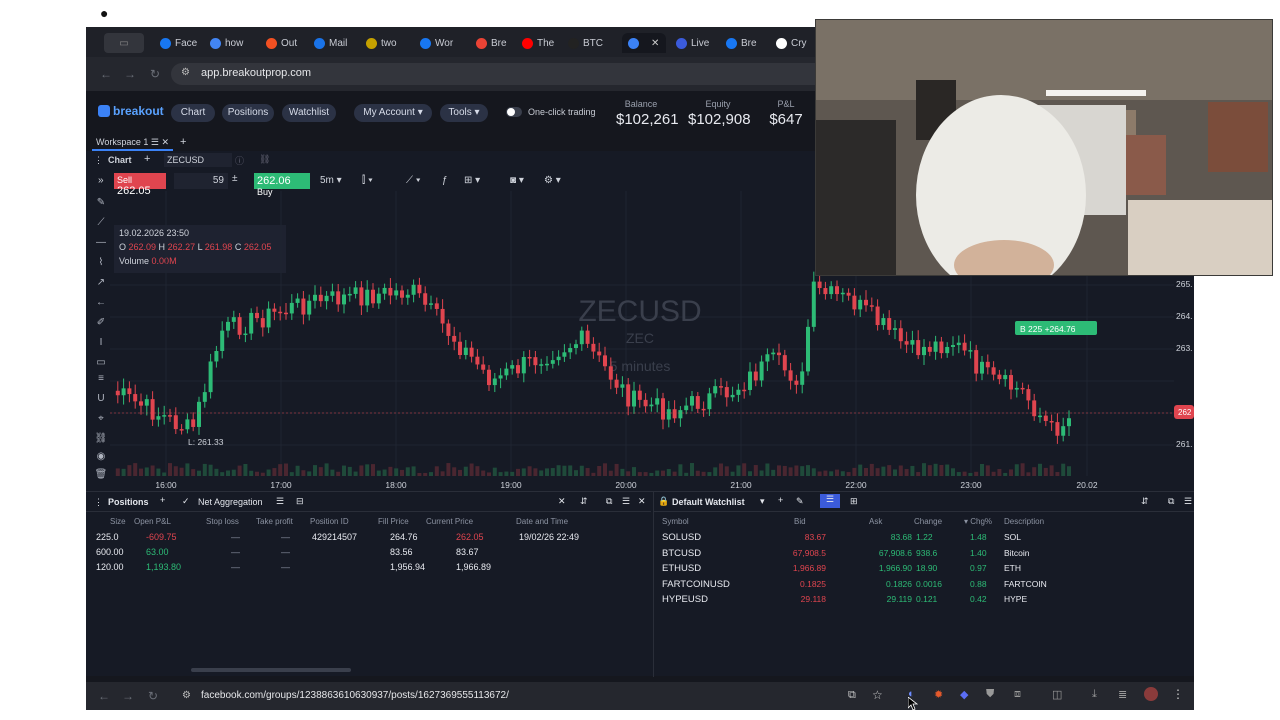 This screenshot has width=1280, height=720. I want to click on browser-tab: BTC, so click(593, 43).